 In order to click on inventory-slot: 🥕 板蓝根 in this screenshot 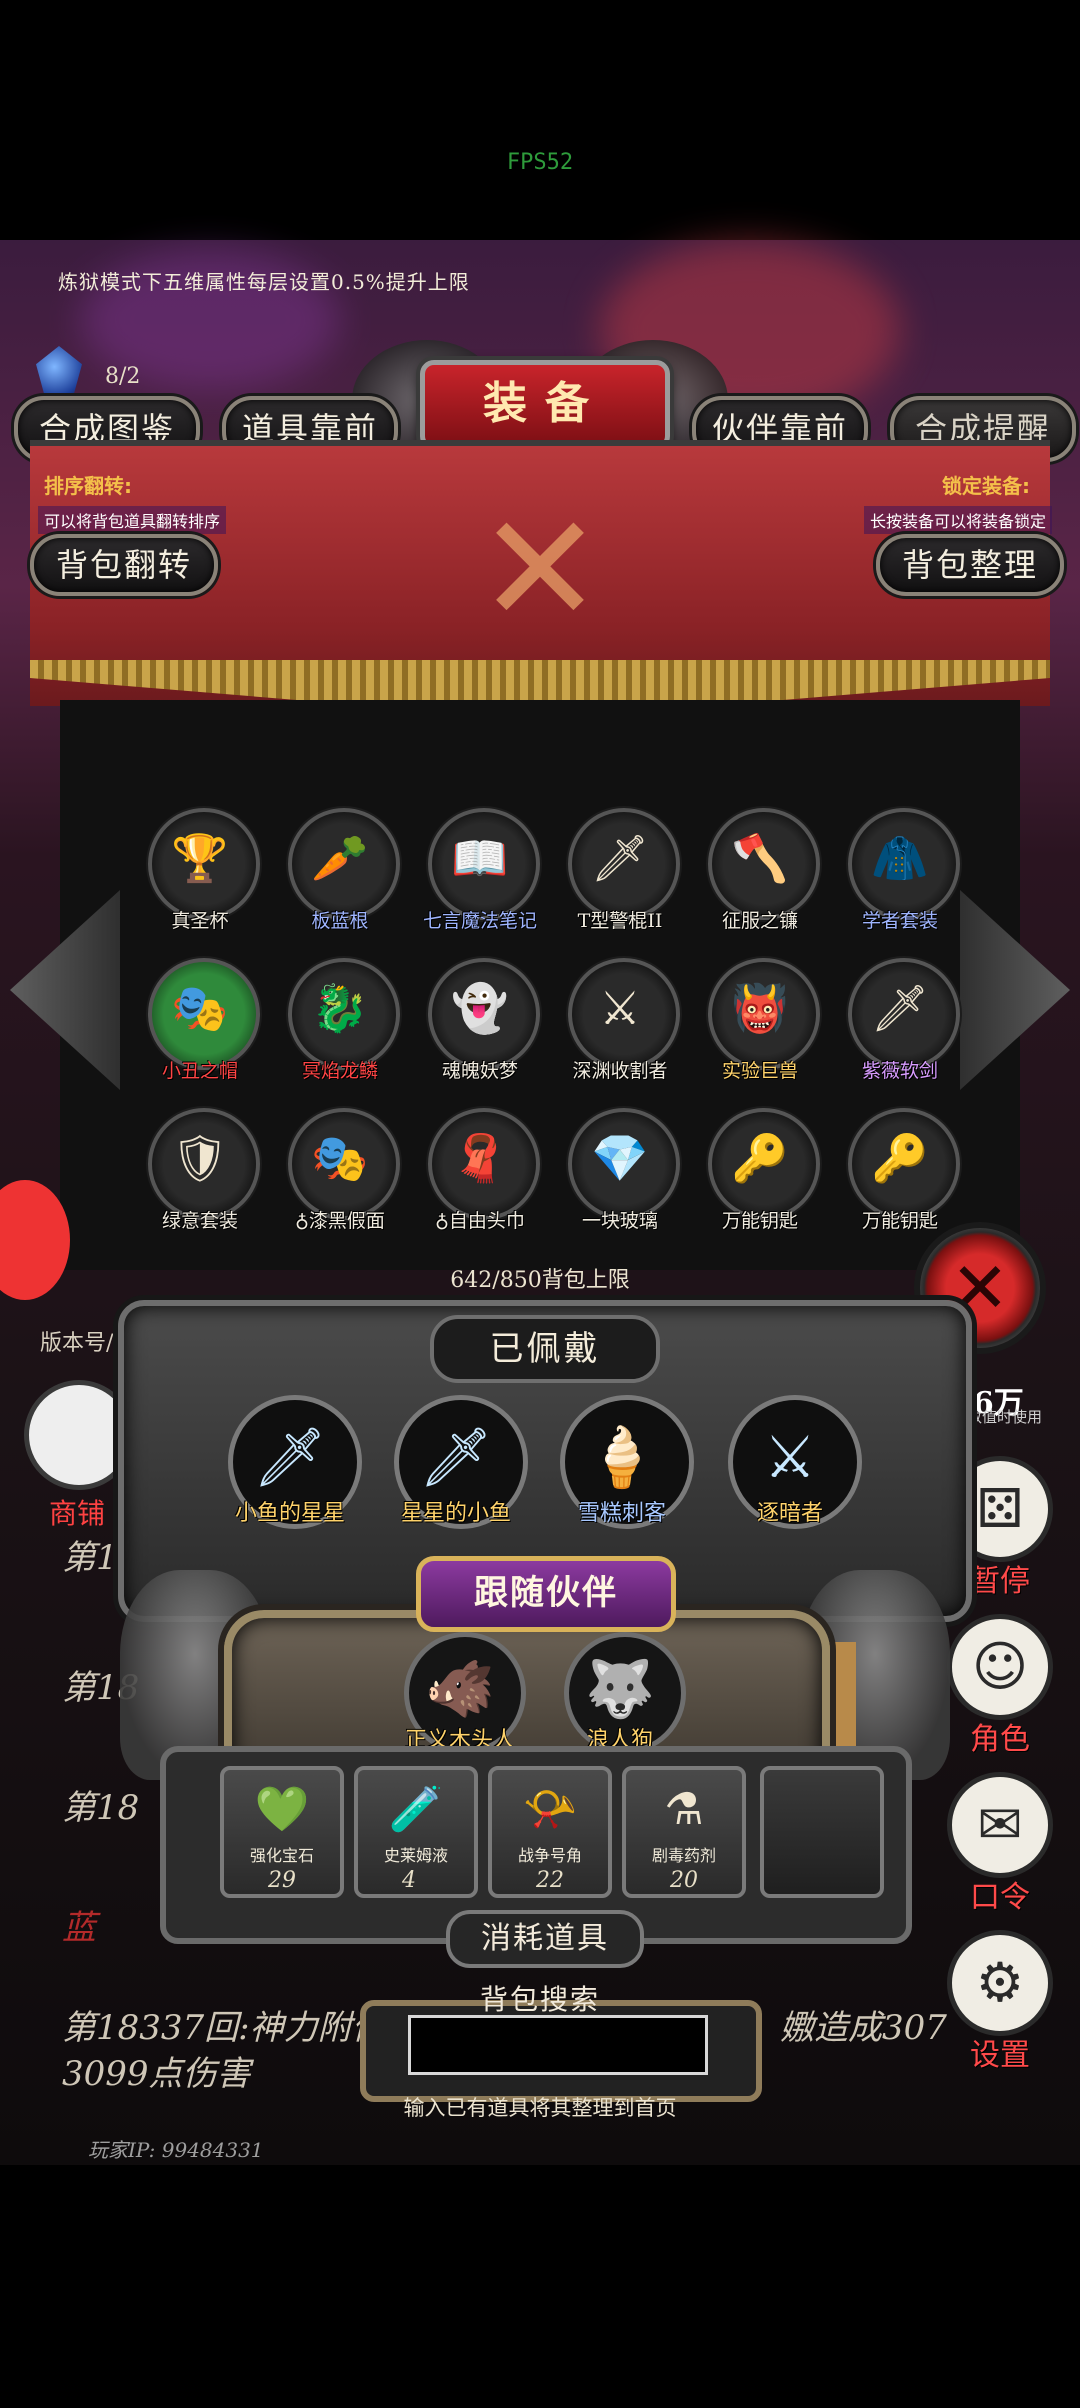, I will do `click(340, 870)`.